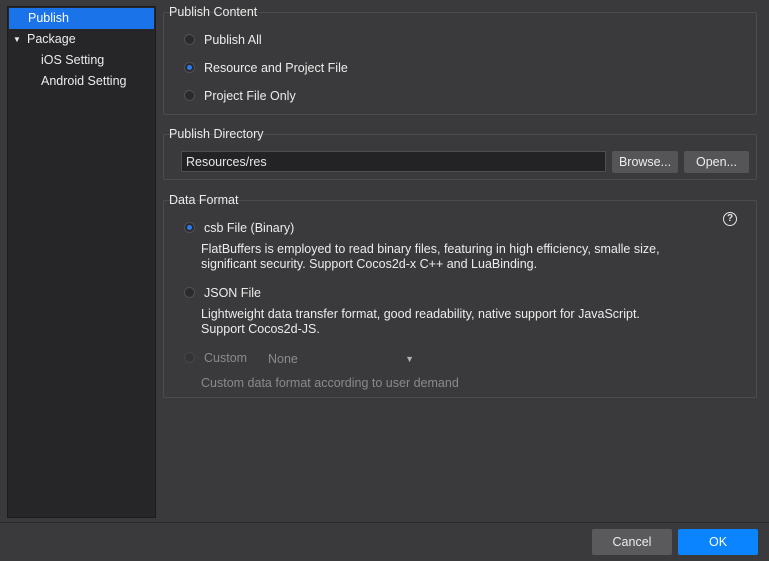 Image resolution: width=769 pixels, height=561 pixels. What do you see at coordinates (341, 359) in the screenshot?
I see `custom-format-select: None ▼` at bounding box center [341, 359].